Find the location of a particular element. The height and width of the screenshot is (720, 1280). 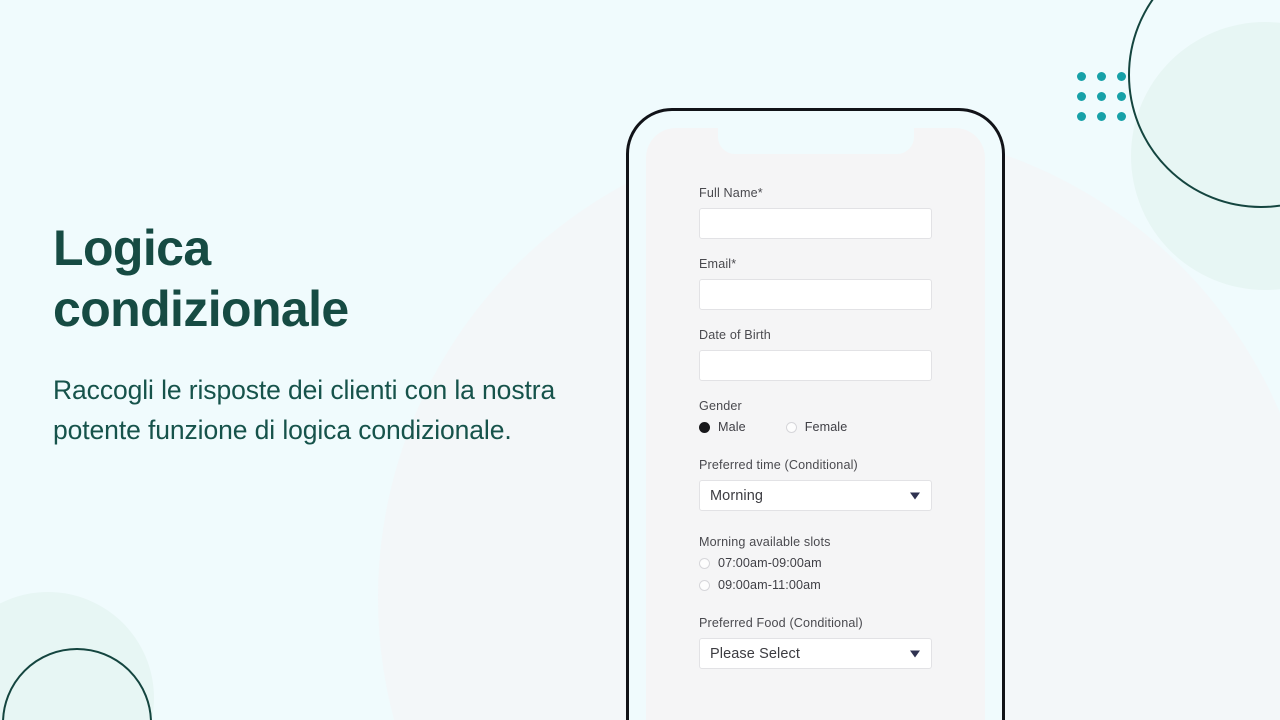

page-title: Logica condizionale is located at coordinates (333, 279).